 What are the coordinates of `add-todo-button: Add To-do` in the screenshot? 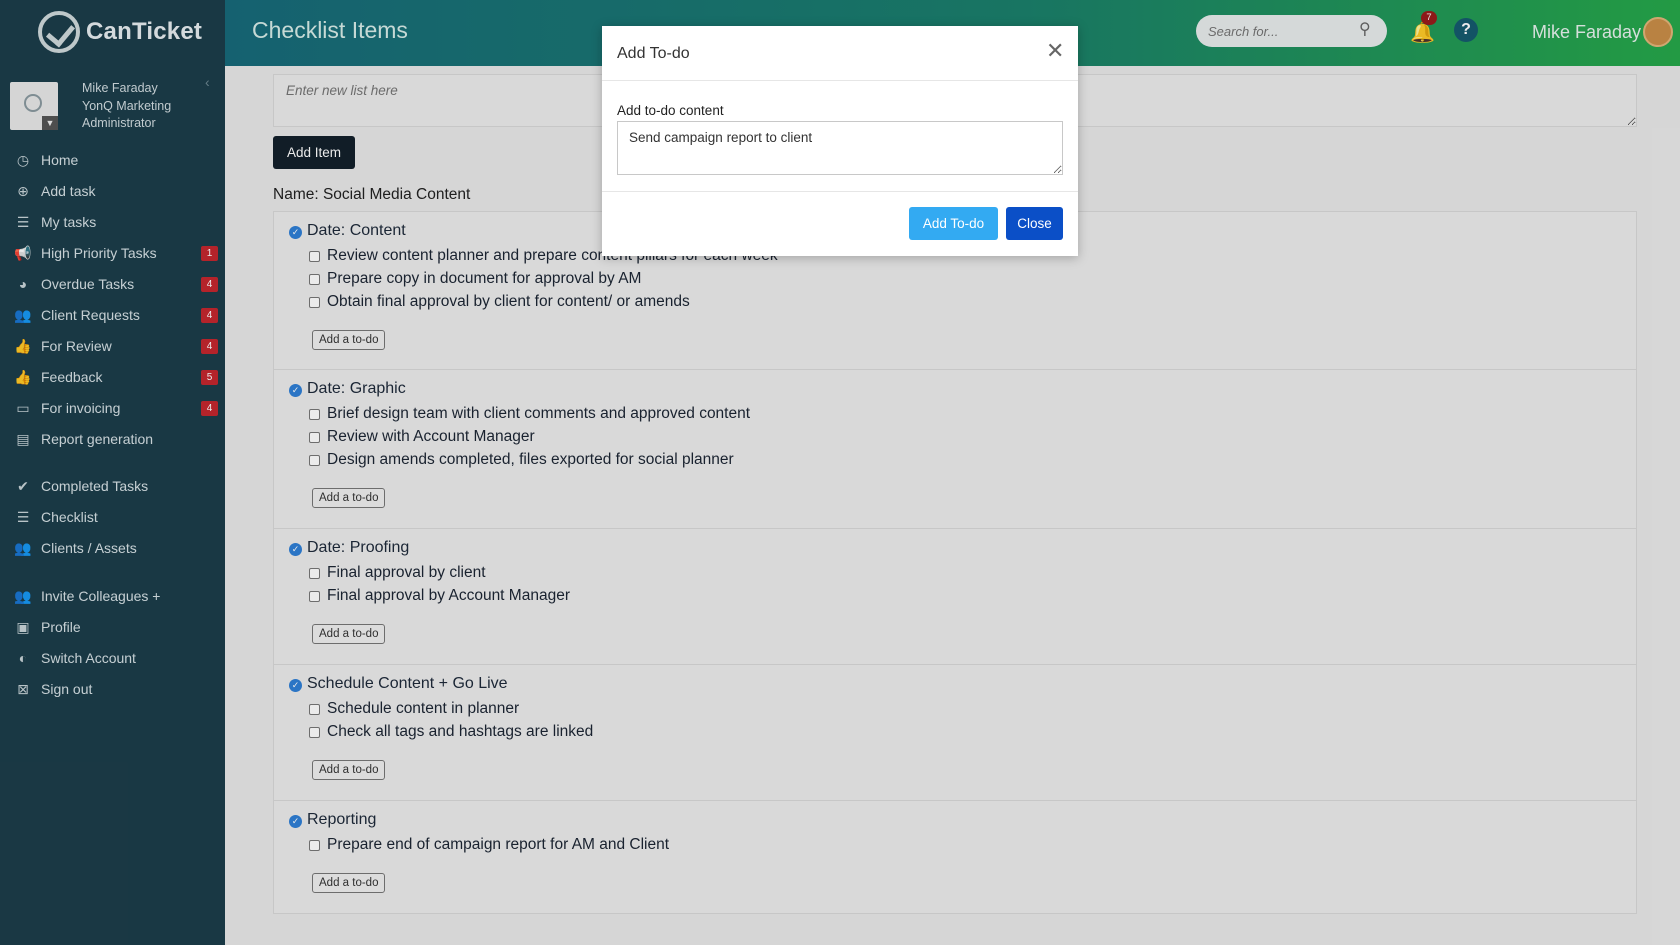 It's located at (953, 223).